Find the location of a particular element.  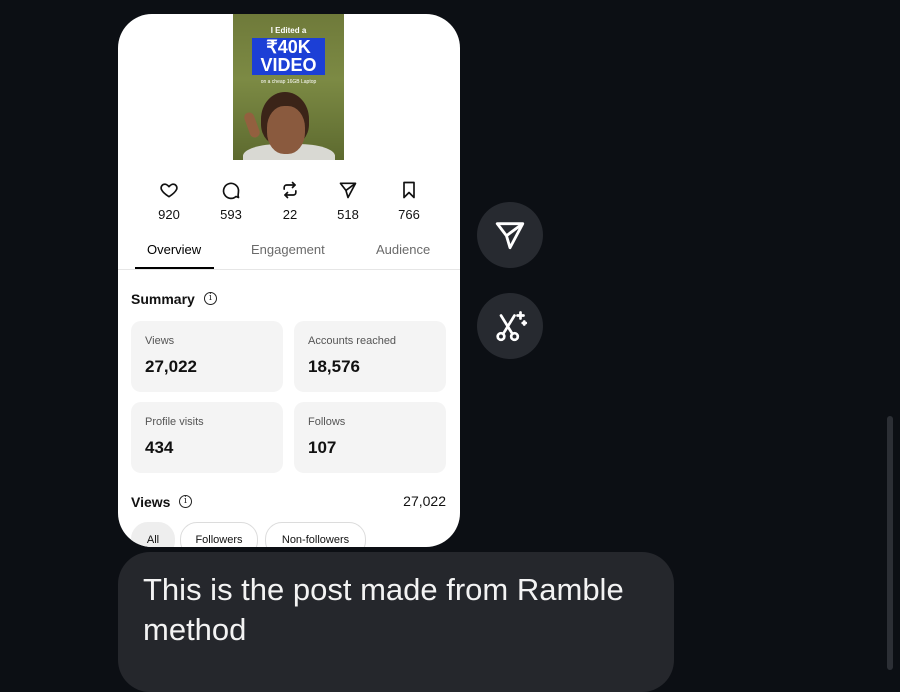

stat-saves: 766 is located at coordinates (409, 201).